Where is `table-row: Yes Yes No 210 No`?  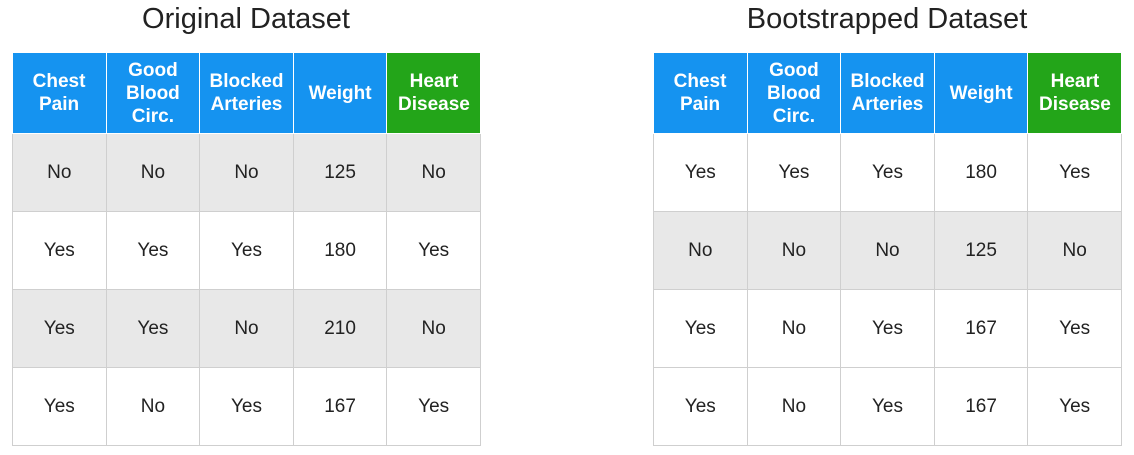 table-row: Yes Yes No 210 No is located at coordinates (246, 328).